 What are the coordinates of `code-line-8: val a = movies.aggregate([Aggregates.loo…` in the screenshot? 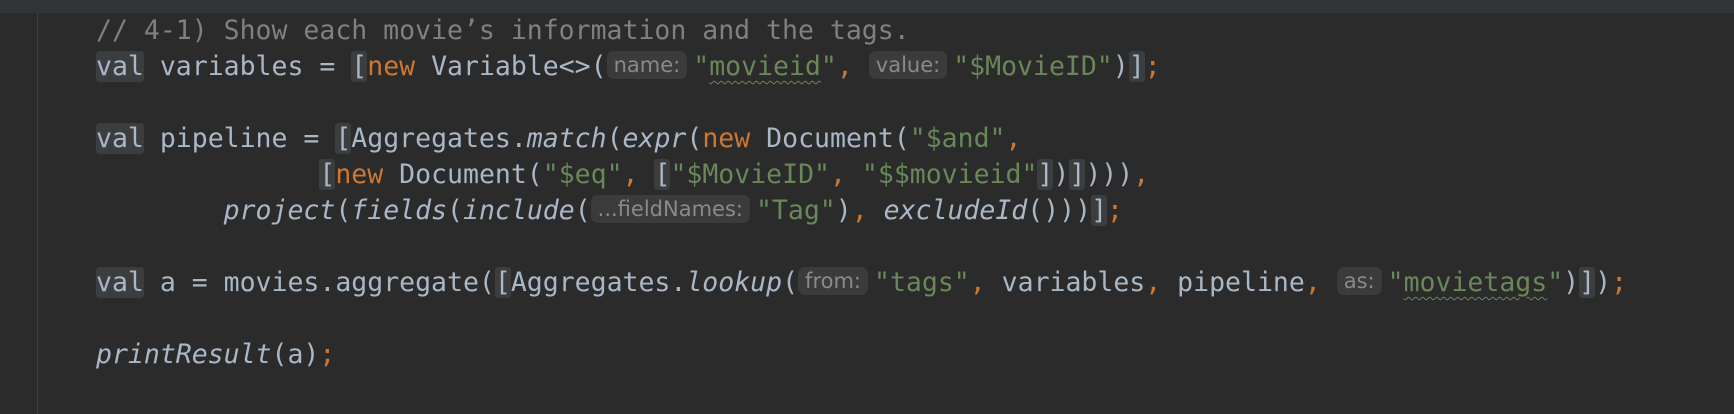 It's located at (915, 283).